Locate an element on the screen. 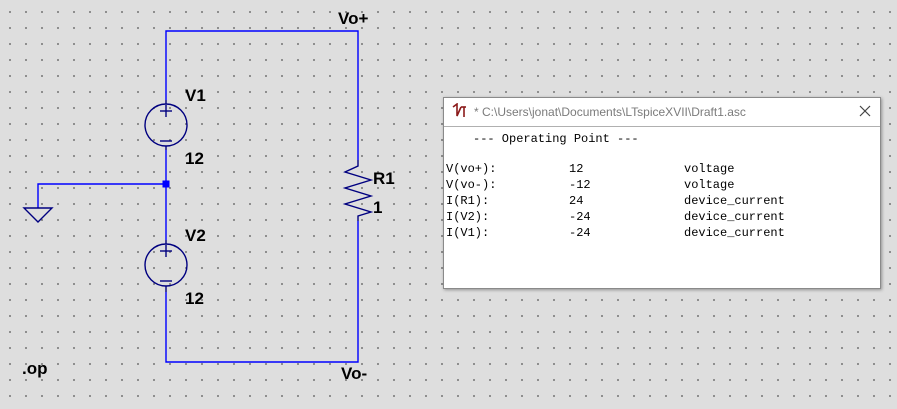 The width and height of the screenshot is (897, 409). v1-source-symbol is located at coordinates (166, 125).